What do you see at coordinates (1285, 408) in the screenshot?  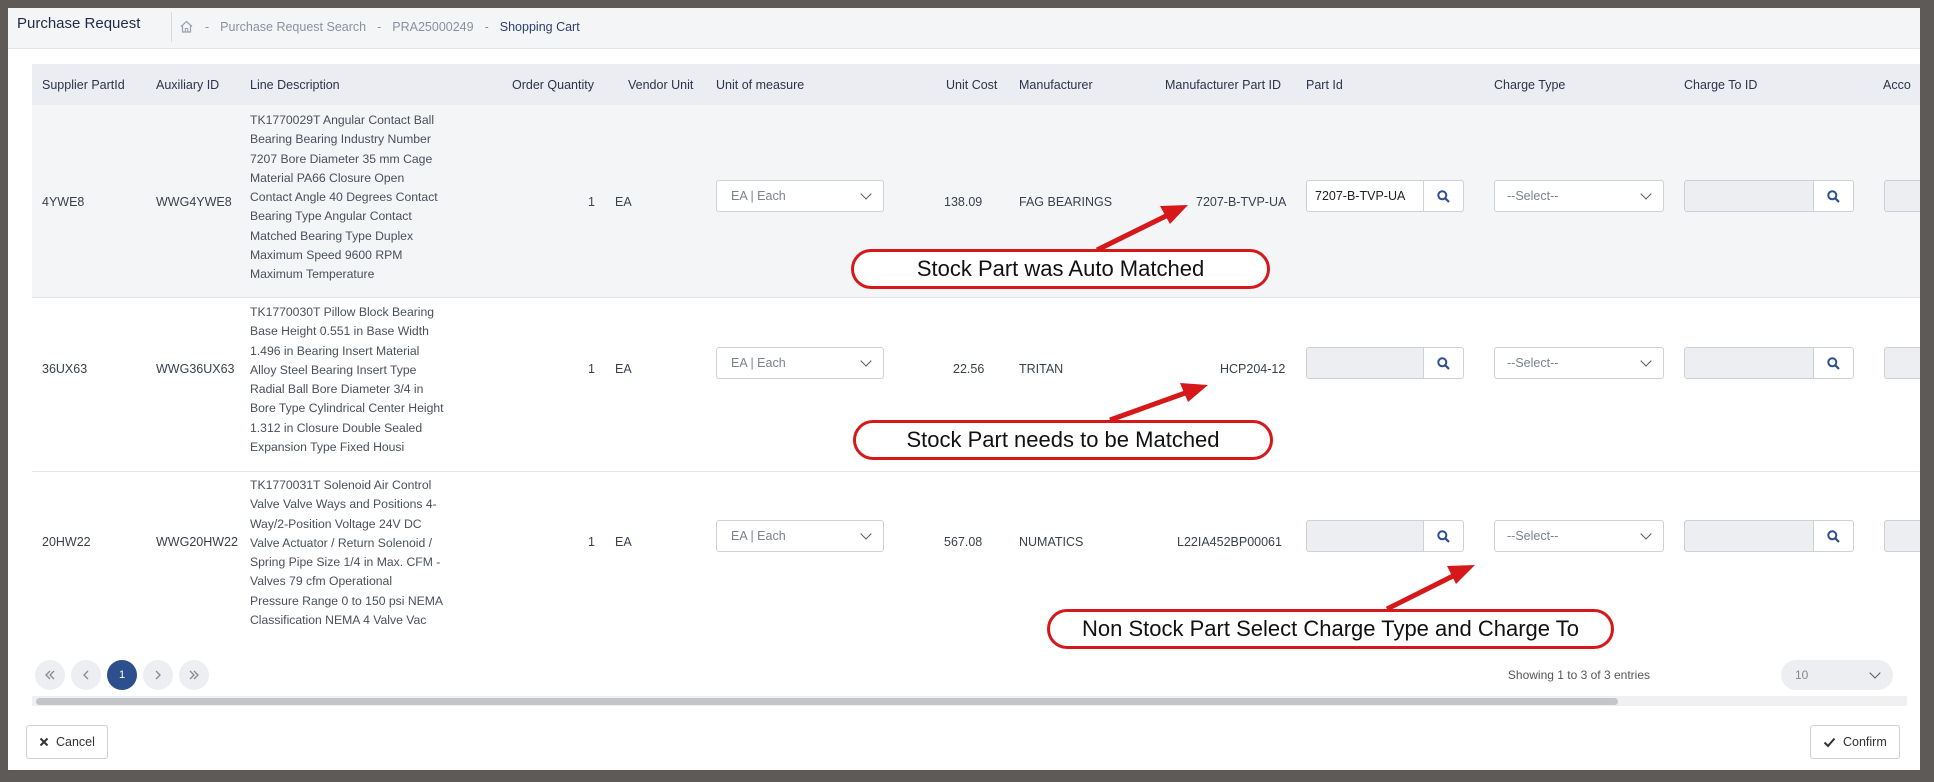 I see `annotation-arrows` at bounding box center [1285, 408].